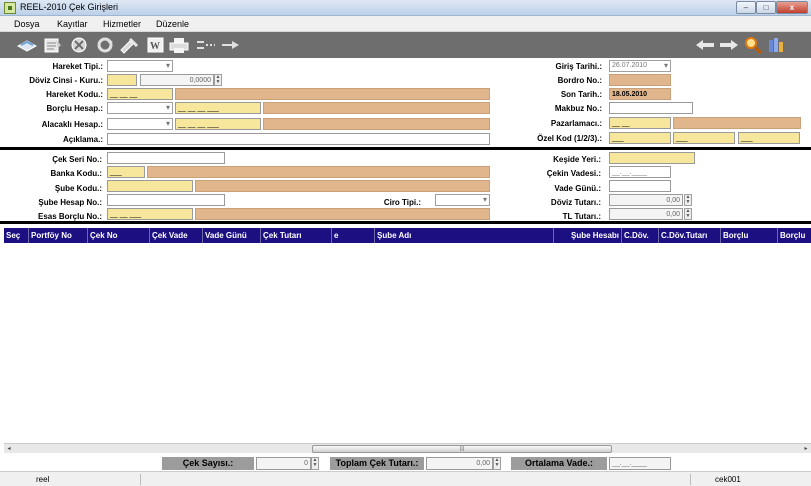 This screenshot has width=811, height=486. Describe the element at coordinates (729, 45) in the screenshot. I see `forward-arrow-icon` at that location.